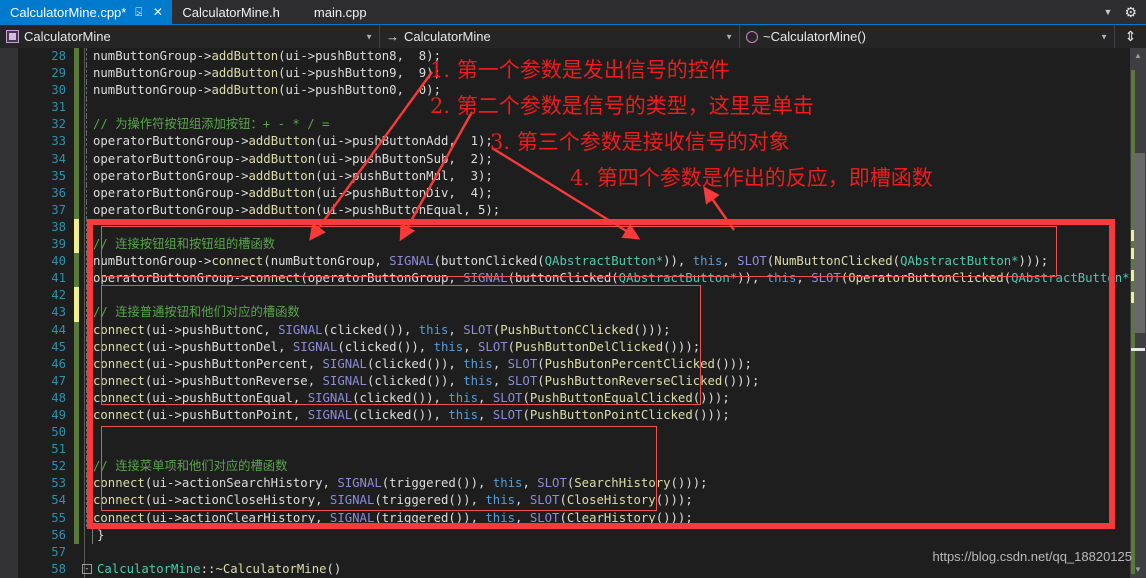  I want to click on tab-label: CalculatorMine.h, so click(231, 12).